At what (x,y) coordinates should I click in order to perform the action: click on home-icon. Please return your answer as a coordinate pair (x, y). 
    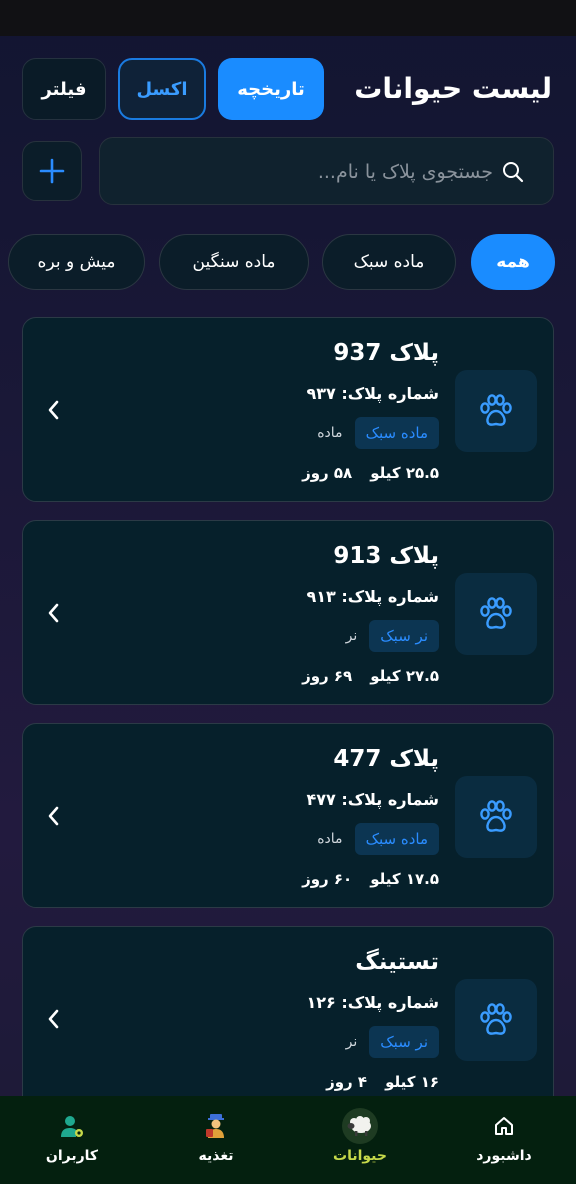
    Looking at the image, I should click on (504, 1126).